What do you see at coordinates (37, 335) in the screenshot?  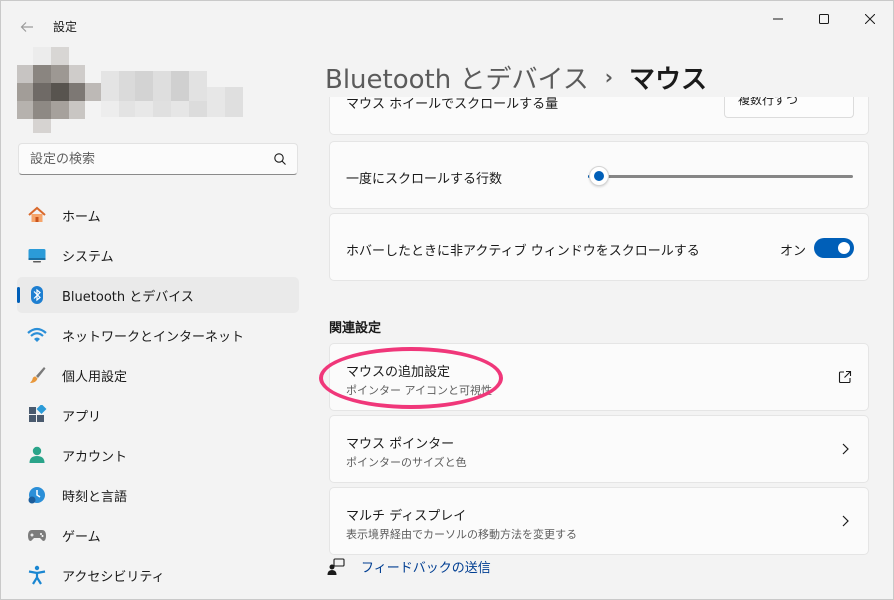 I see `wifi-icon` at bounding box center [37, 335].